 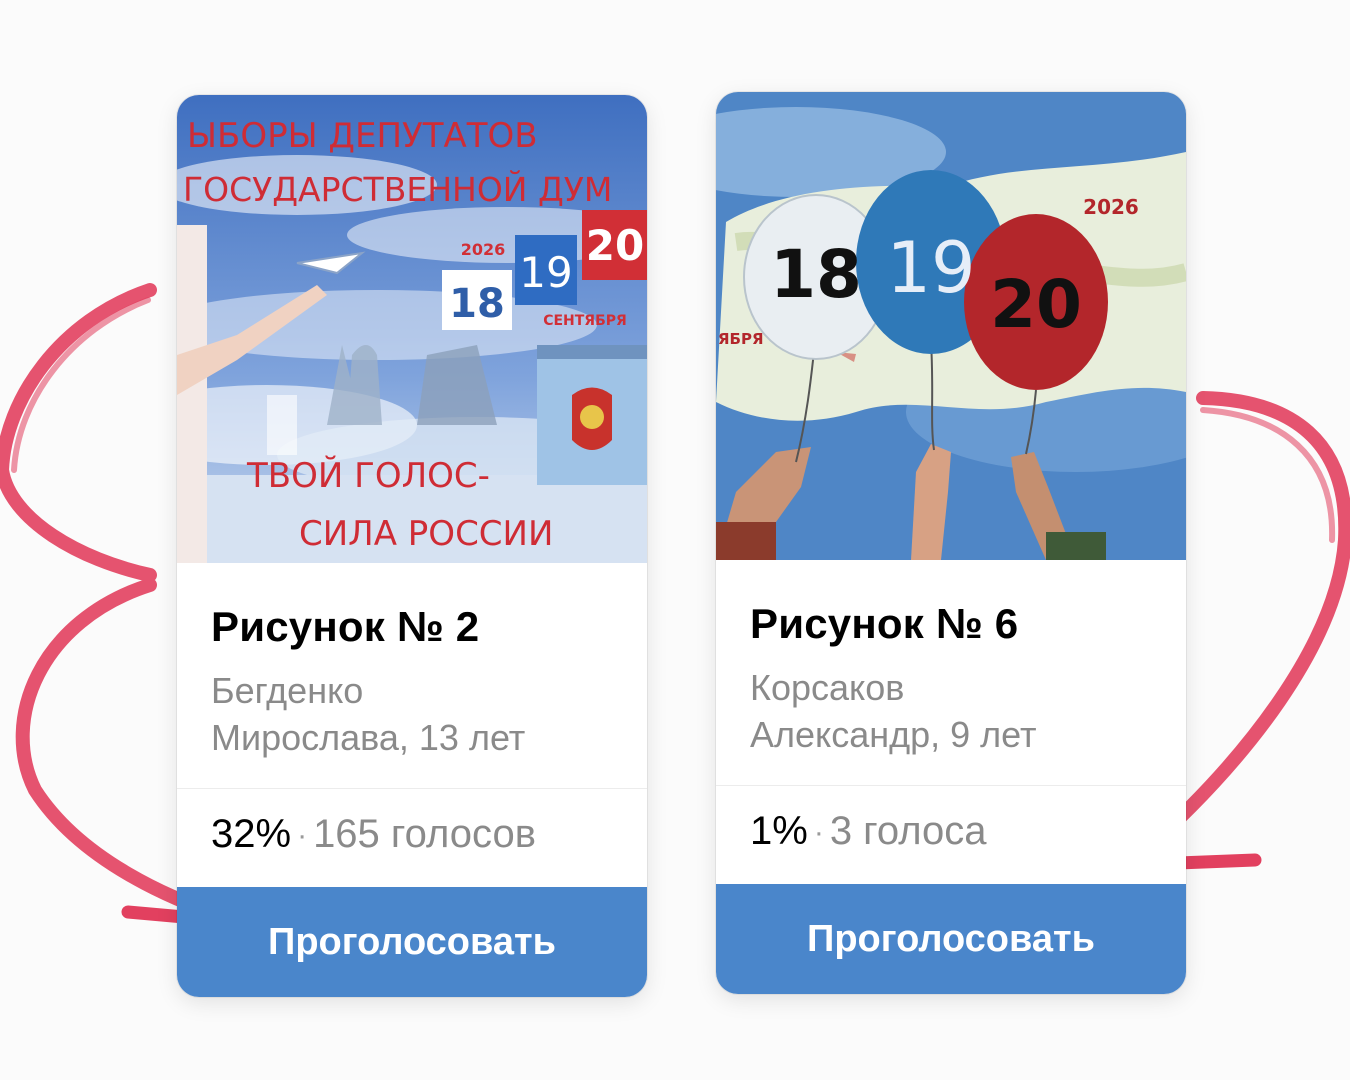 I want to click on balloon-day-3: 20, so click(x=1036, y=304).